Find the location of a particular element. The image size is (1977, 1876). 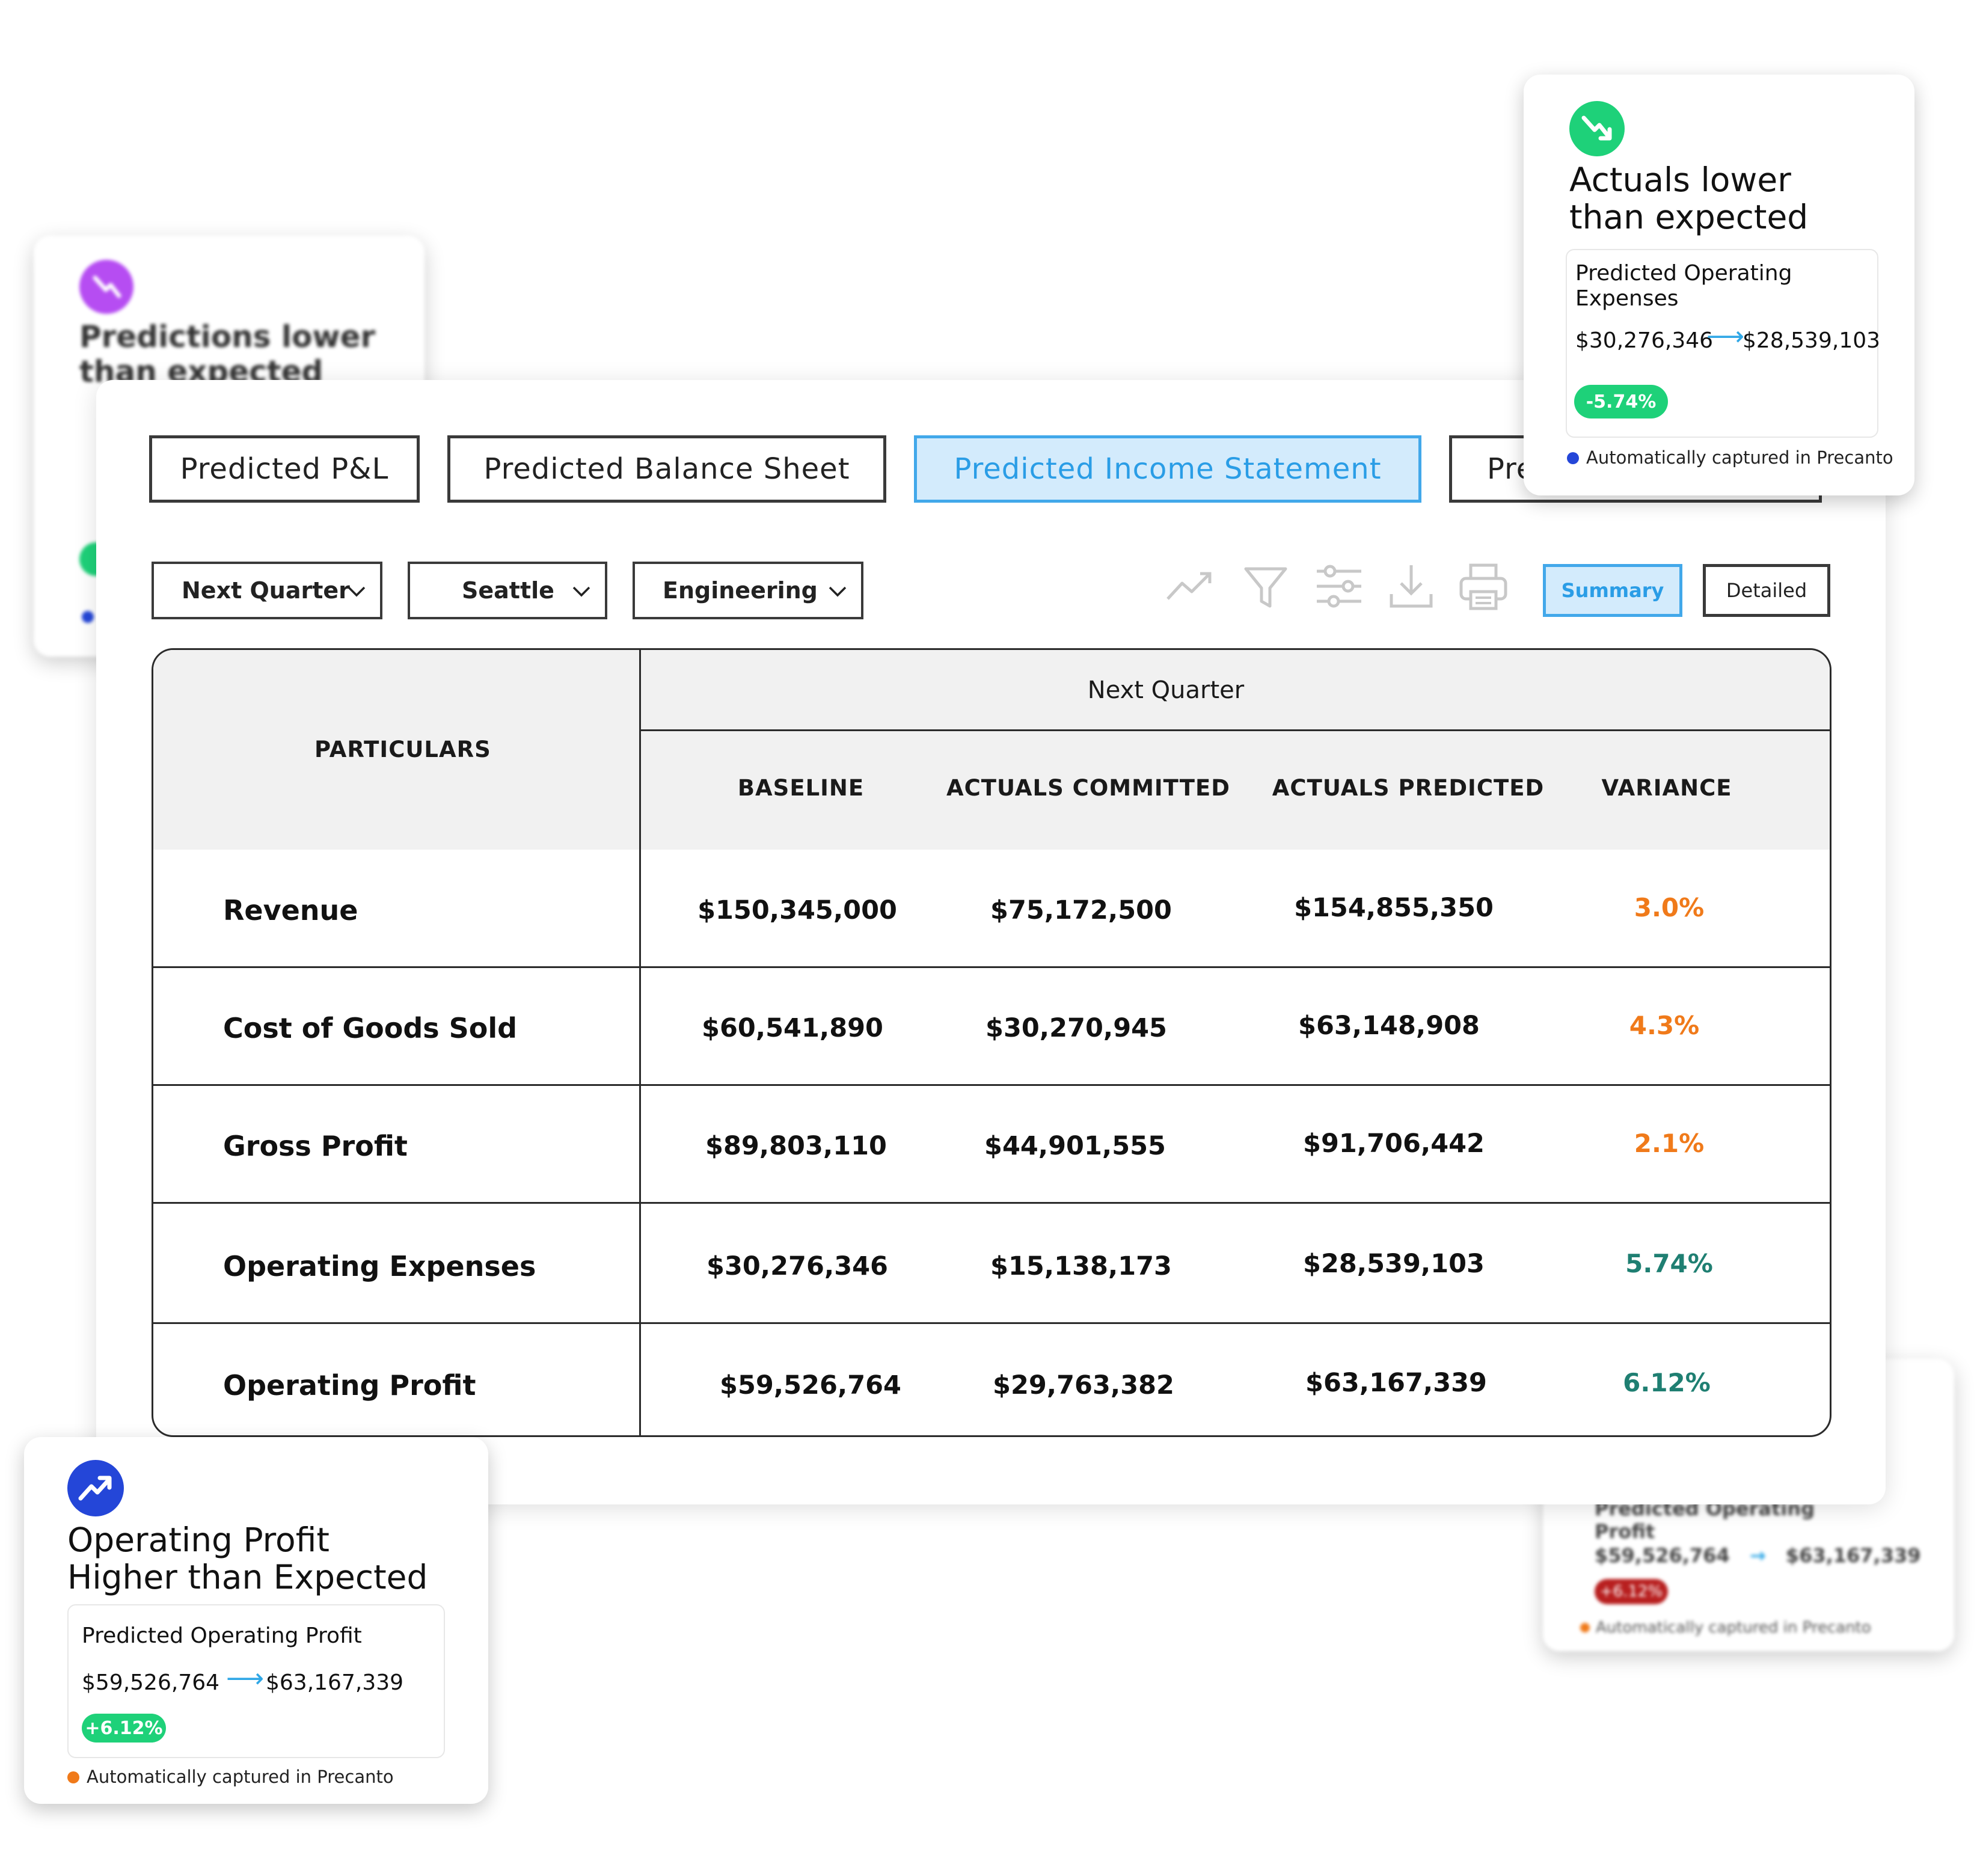

background-card-footer: Automatically captured in Precanto is located at coordinates (1725, 1628).